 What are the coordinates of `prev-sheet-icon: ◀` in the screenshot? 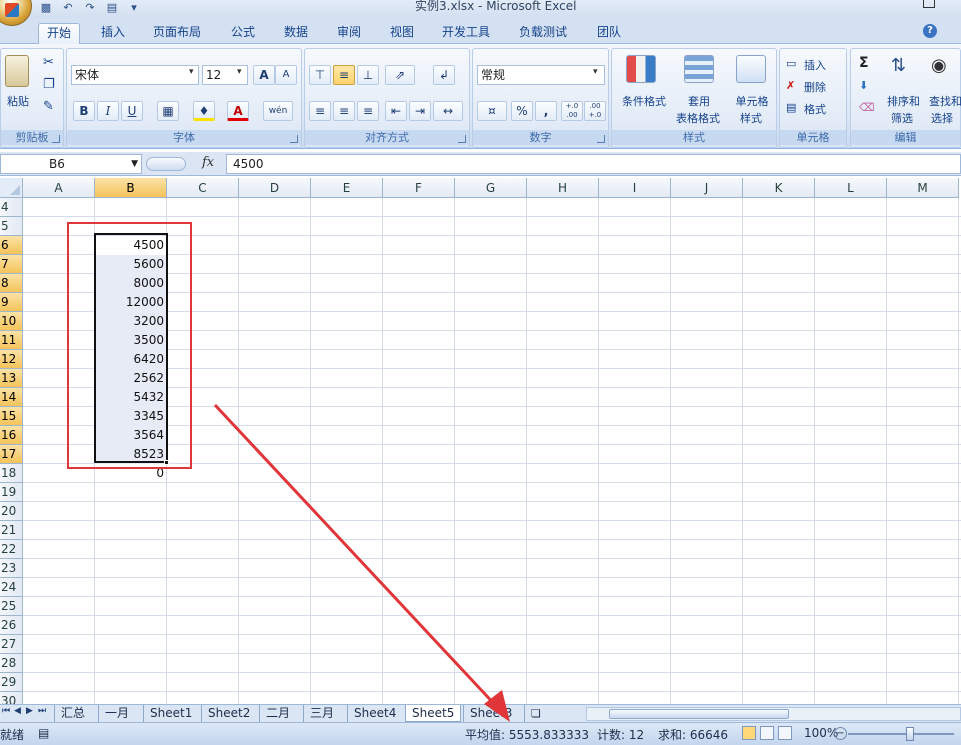 It's located at (17, 711).